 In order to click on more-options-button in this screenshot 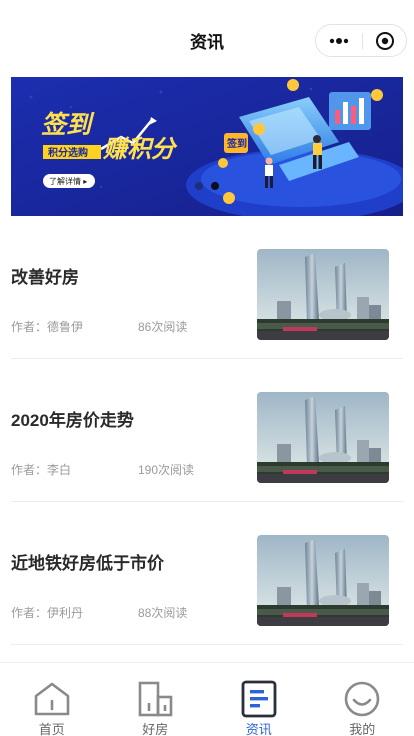, I will do `click(339, 40)`.